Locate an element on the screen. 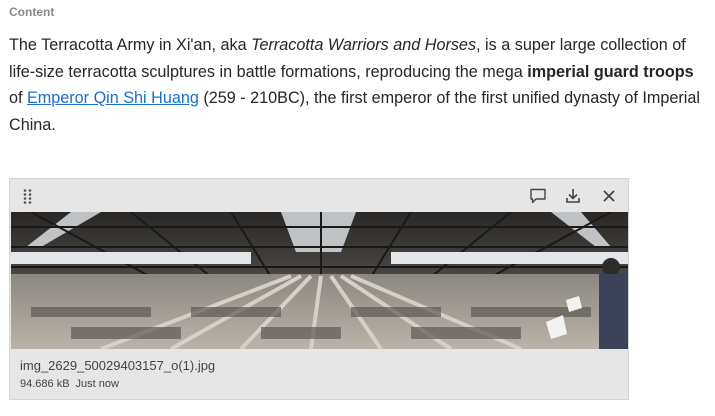  download-button is located at coordinates (573, 196).